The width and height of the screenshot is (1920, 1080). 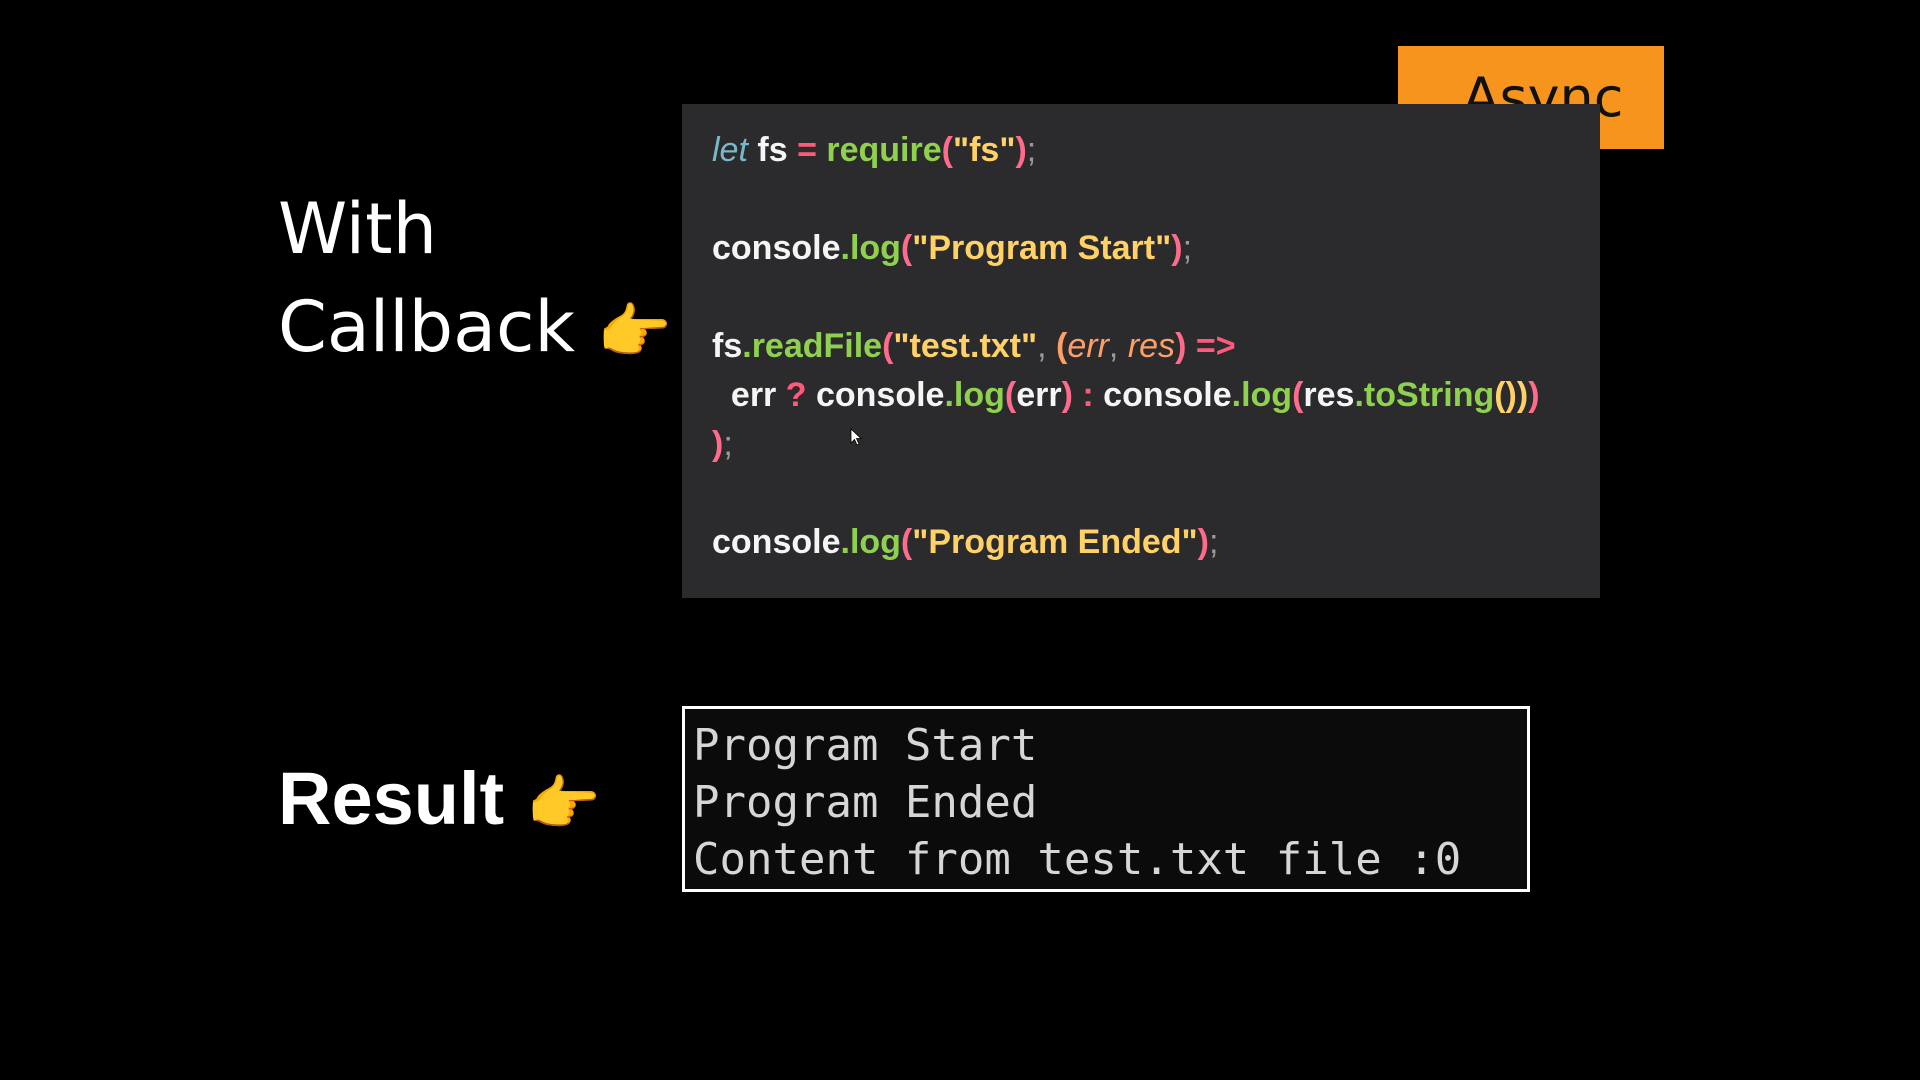 I want to click on code-line-5: fs.readFile("test.txt", (err, res) =>, so click(x=1156, y=346).